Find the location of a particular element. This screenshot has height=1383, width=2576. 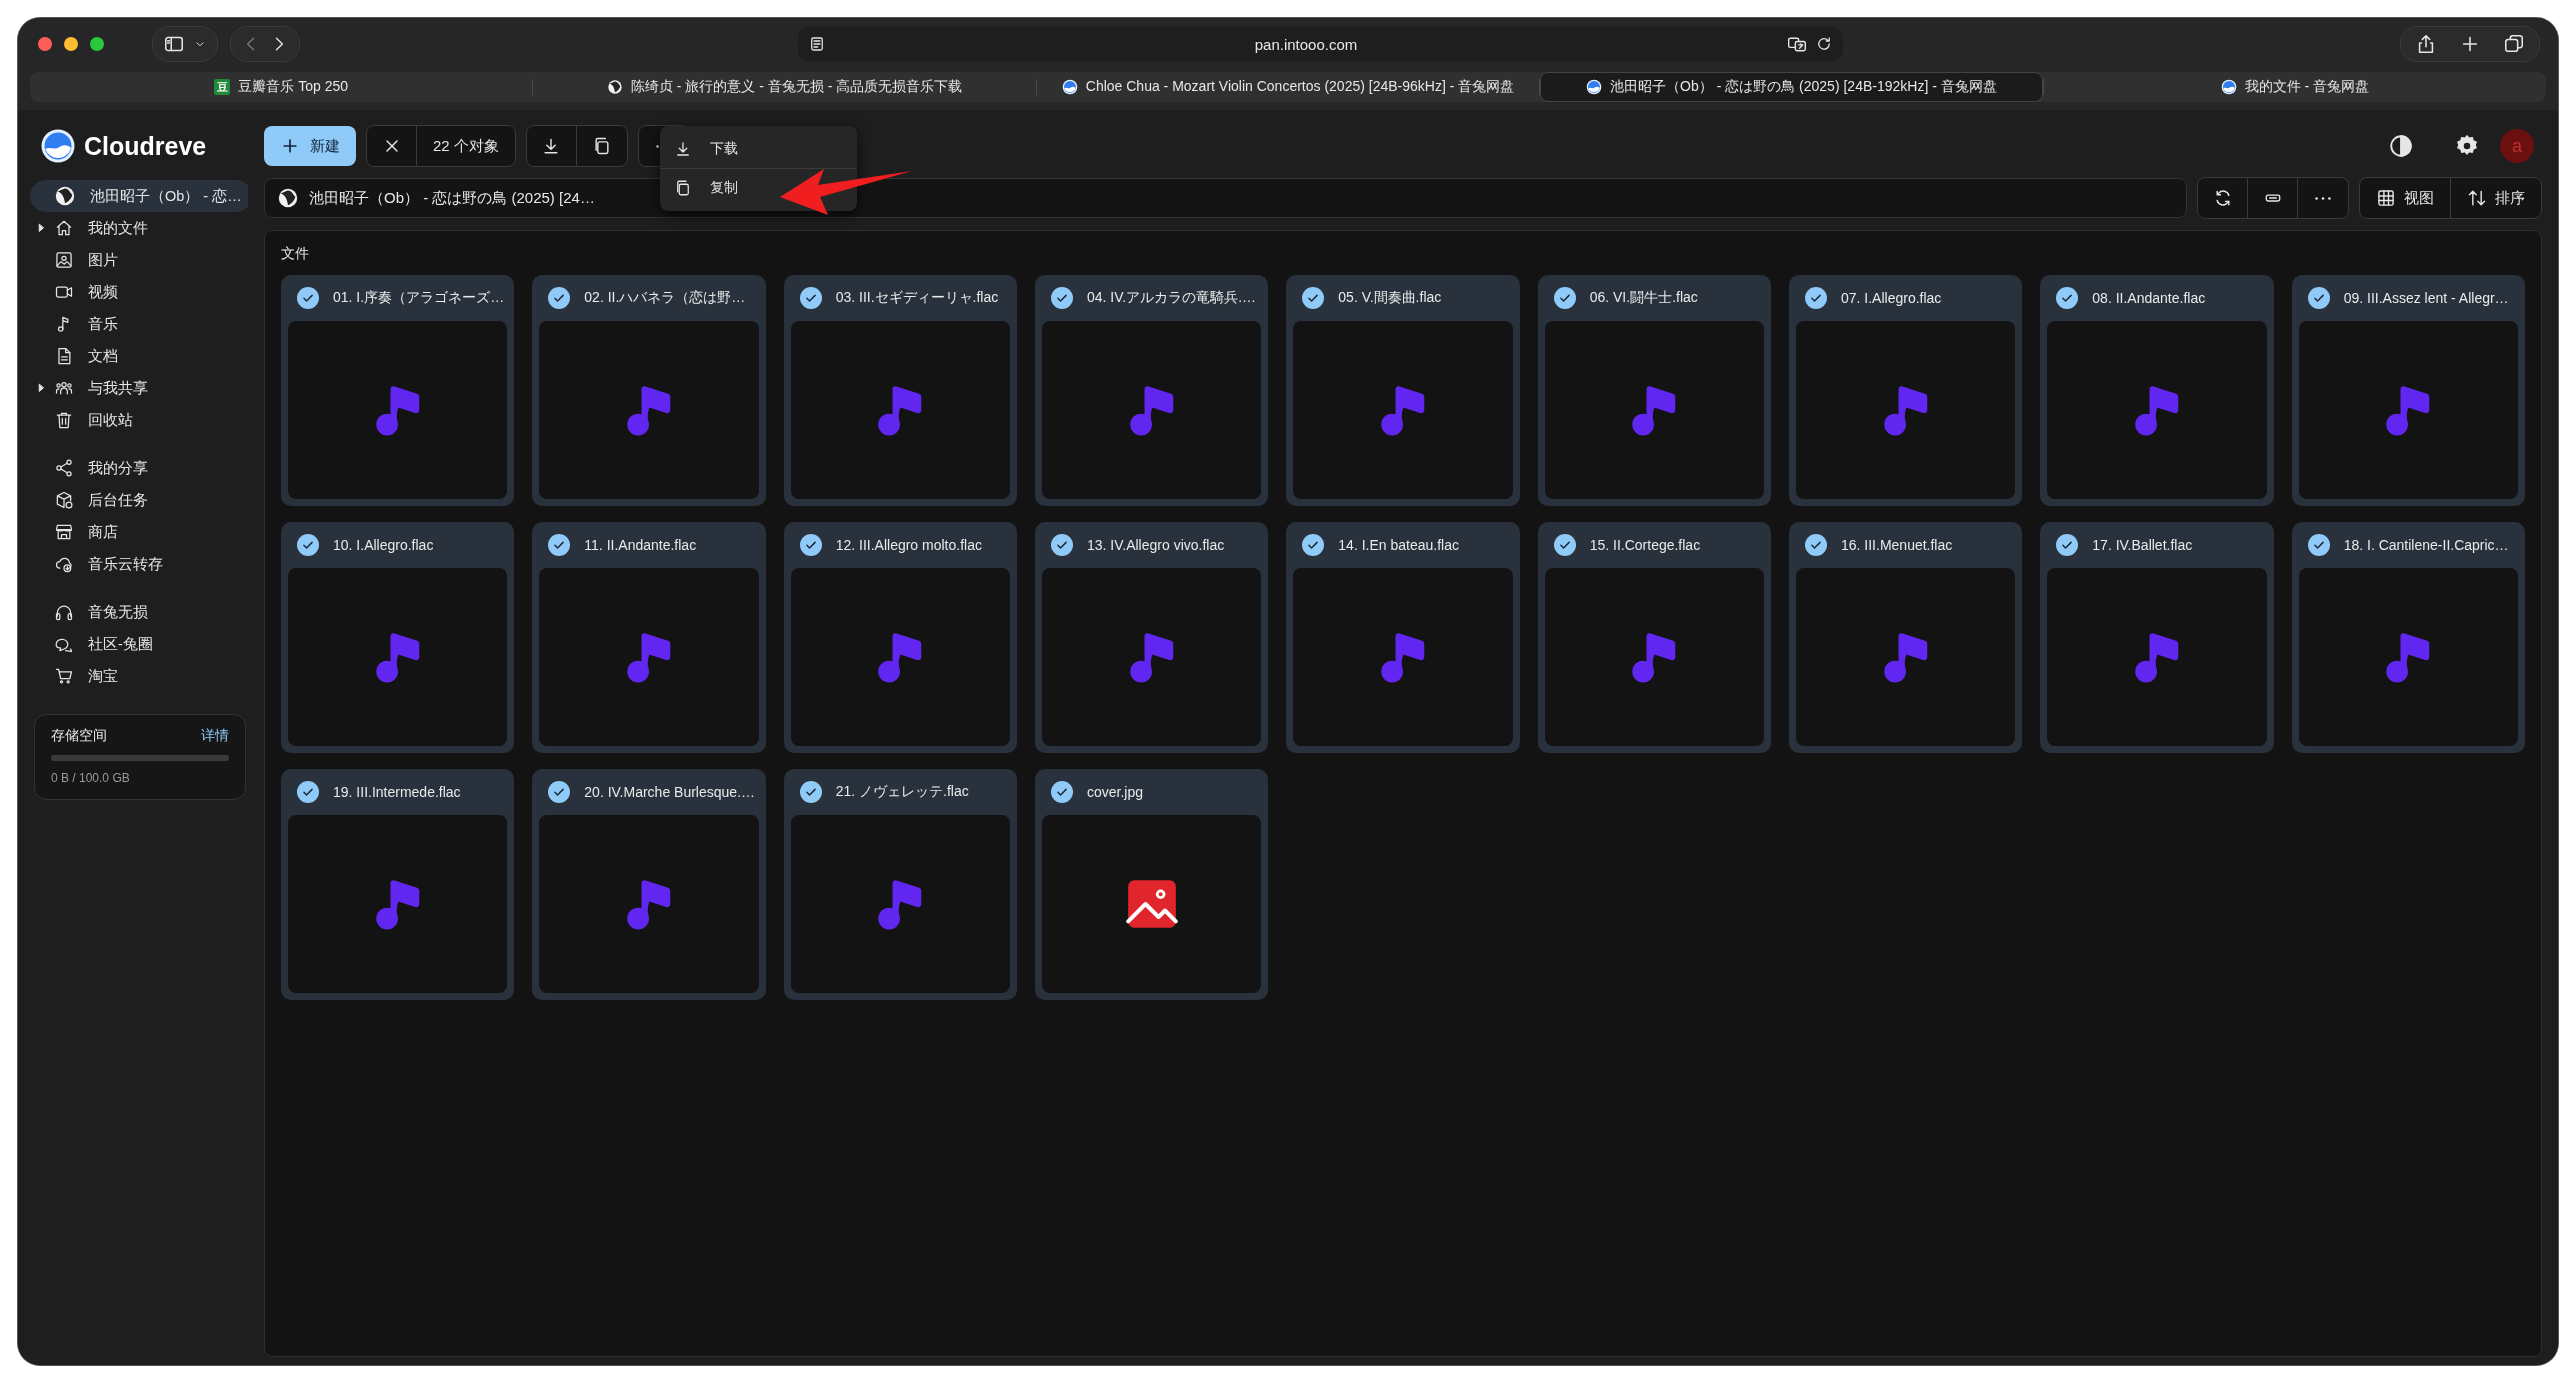

file-name: 06. VI.闘牛士.flac is located at coordinates (1643, 298).